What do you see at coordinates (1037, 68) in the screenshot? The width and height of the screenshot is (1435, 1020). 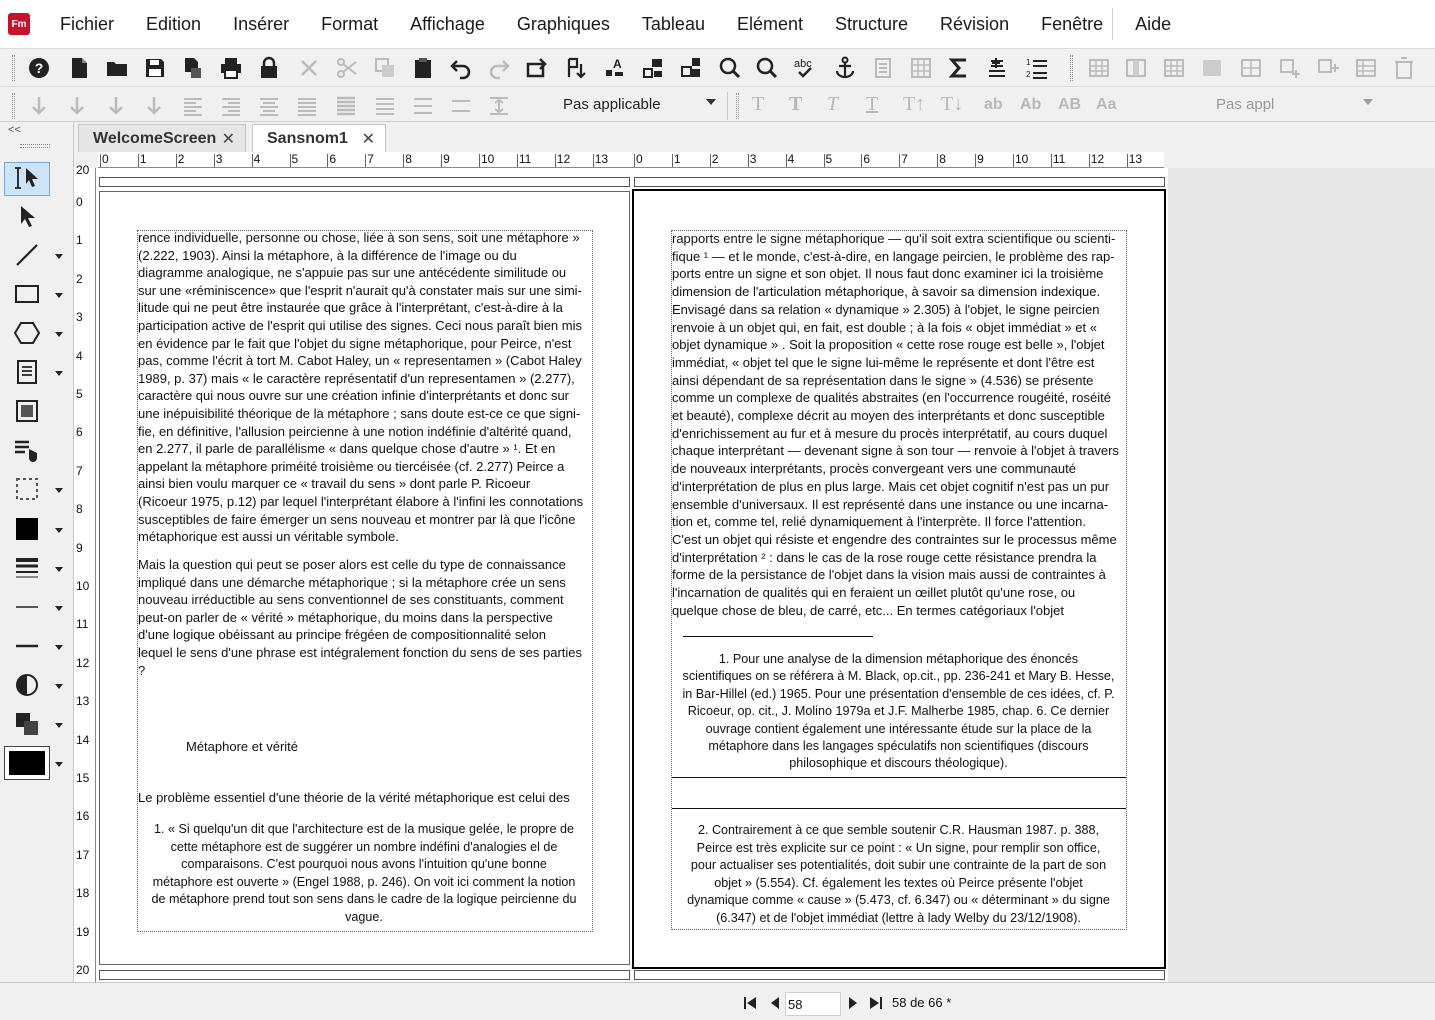 I see `numbered-list-icon: 12` at bounding box center [1037, 68].